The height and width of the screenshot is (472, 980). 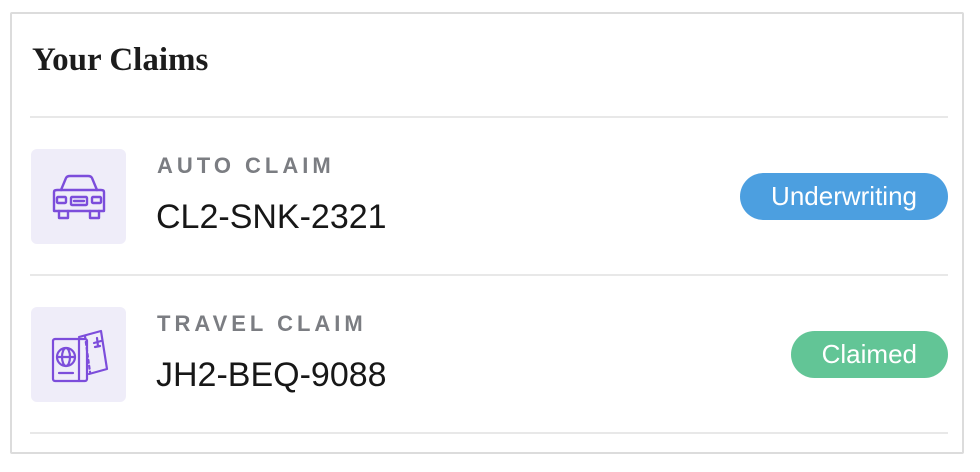 What do you see at coordinates (271, 217) in the screenshot?
I see `claim-id: CL2-SNK-2321` at bounding box center [271, 217].